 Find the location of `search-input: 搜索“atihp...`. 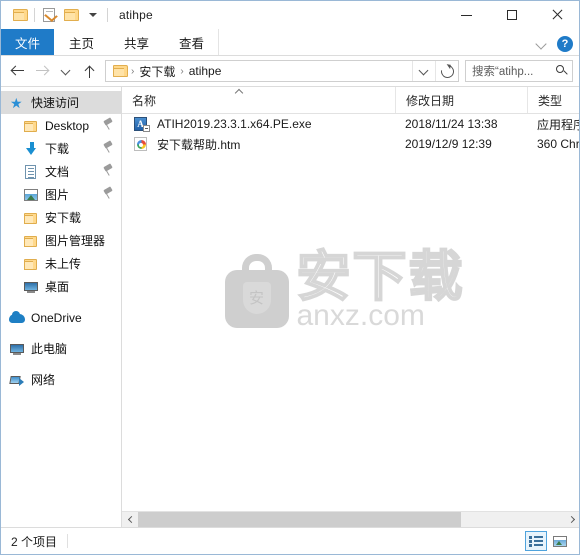

search-input: 搜索“atihp... is located at coordinates (519, 71).